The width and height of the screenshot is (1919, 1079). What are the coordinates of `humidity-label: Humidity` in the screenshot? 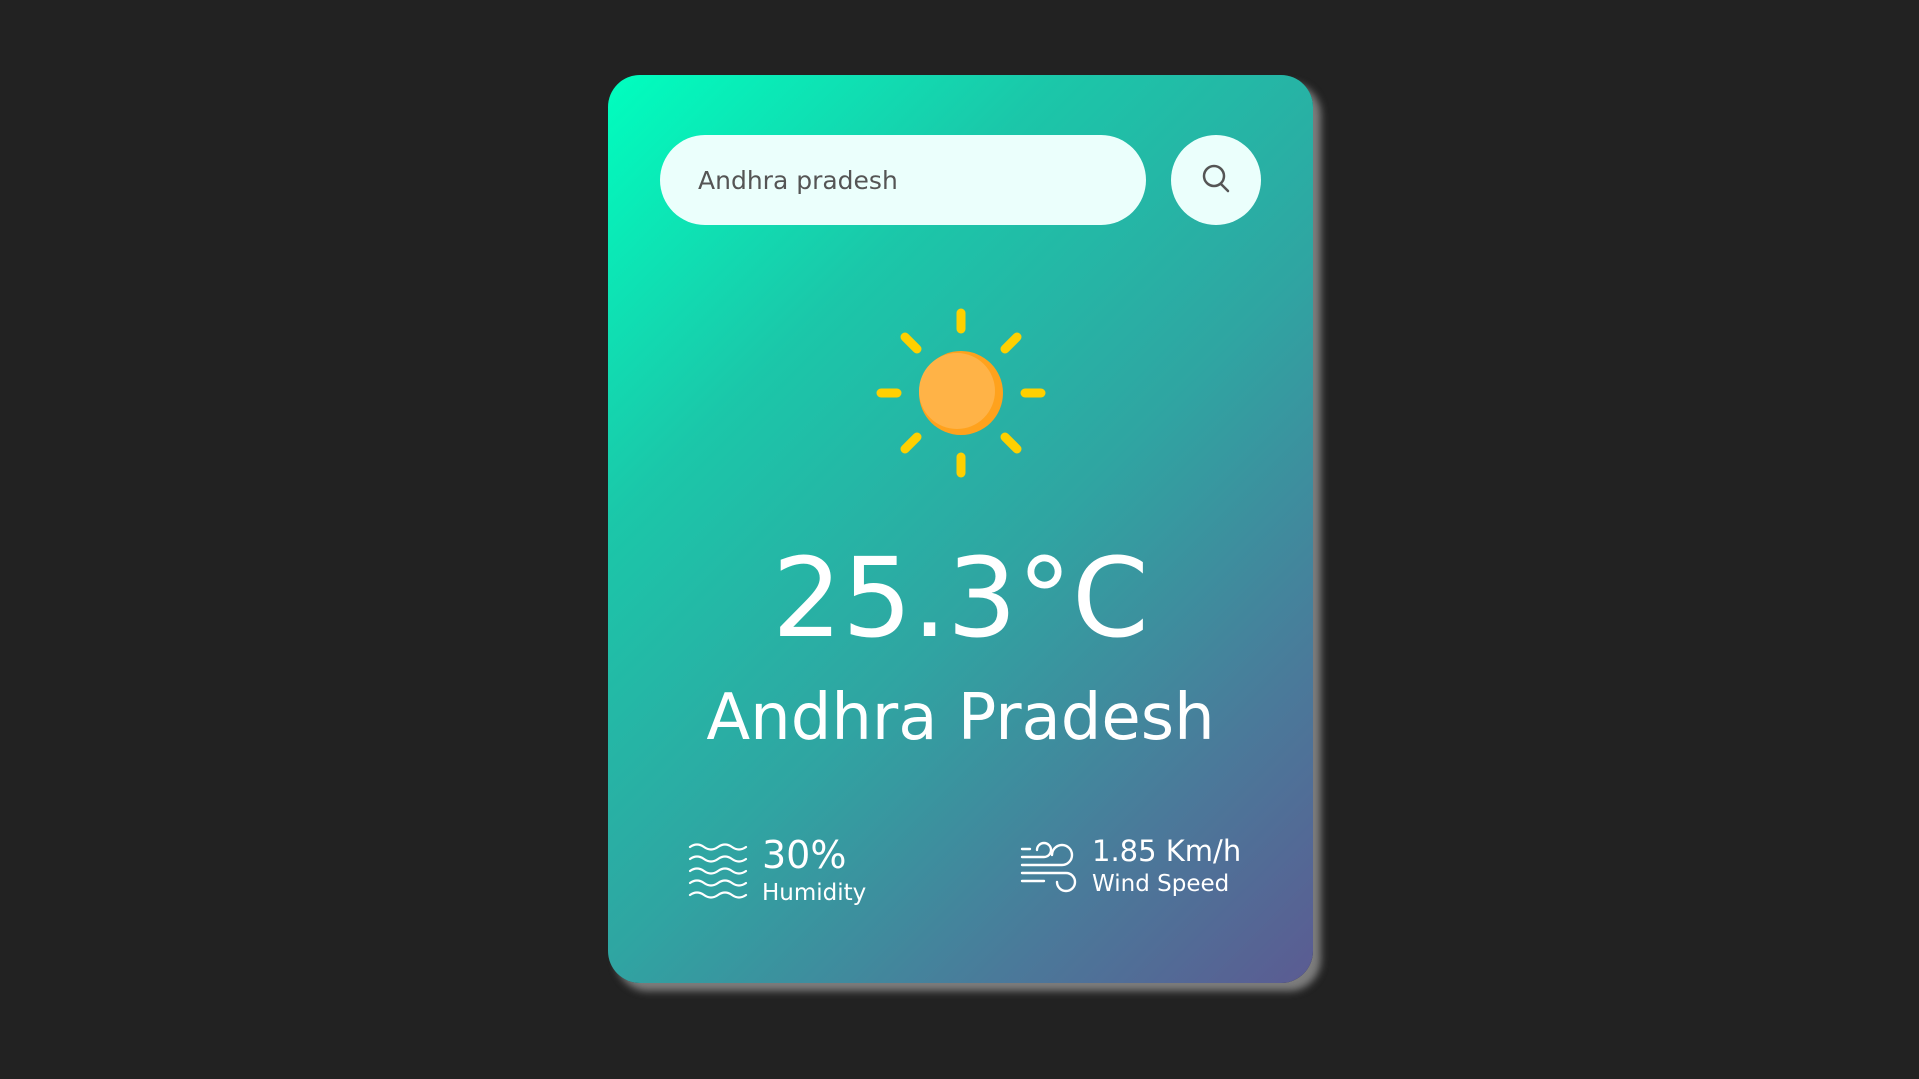 It's located at (814, 892).